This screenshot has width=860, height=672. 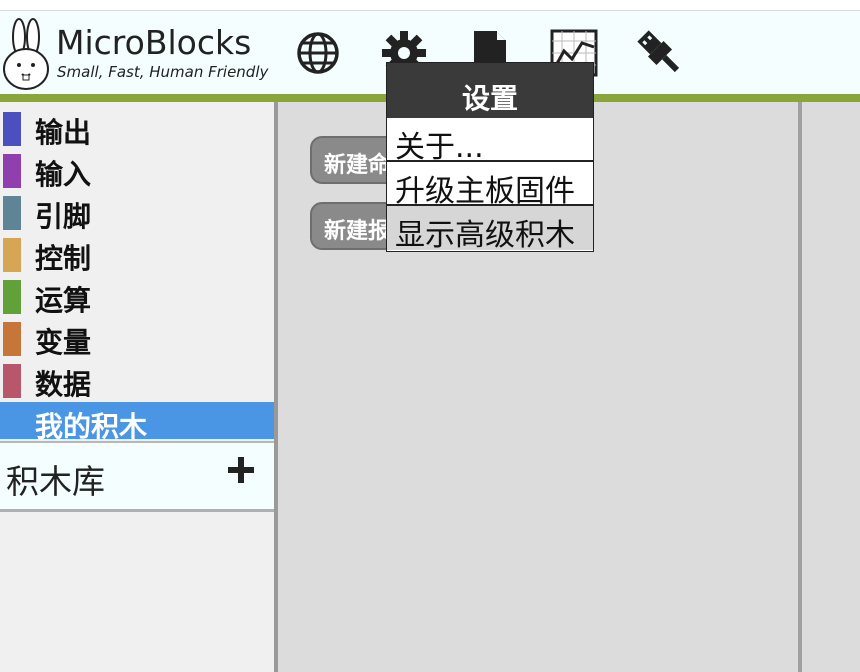 I want to click on category-pins: 引脚, so click(x=137, y=212).